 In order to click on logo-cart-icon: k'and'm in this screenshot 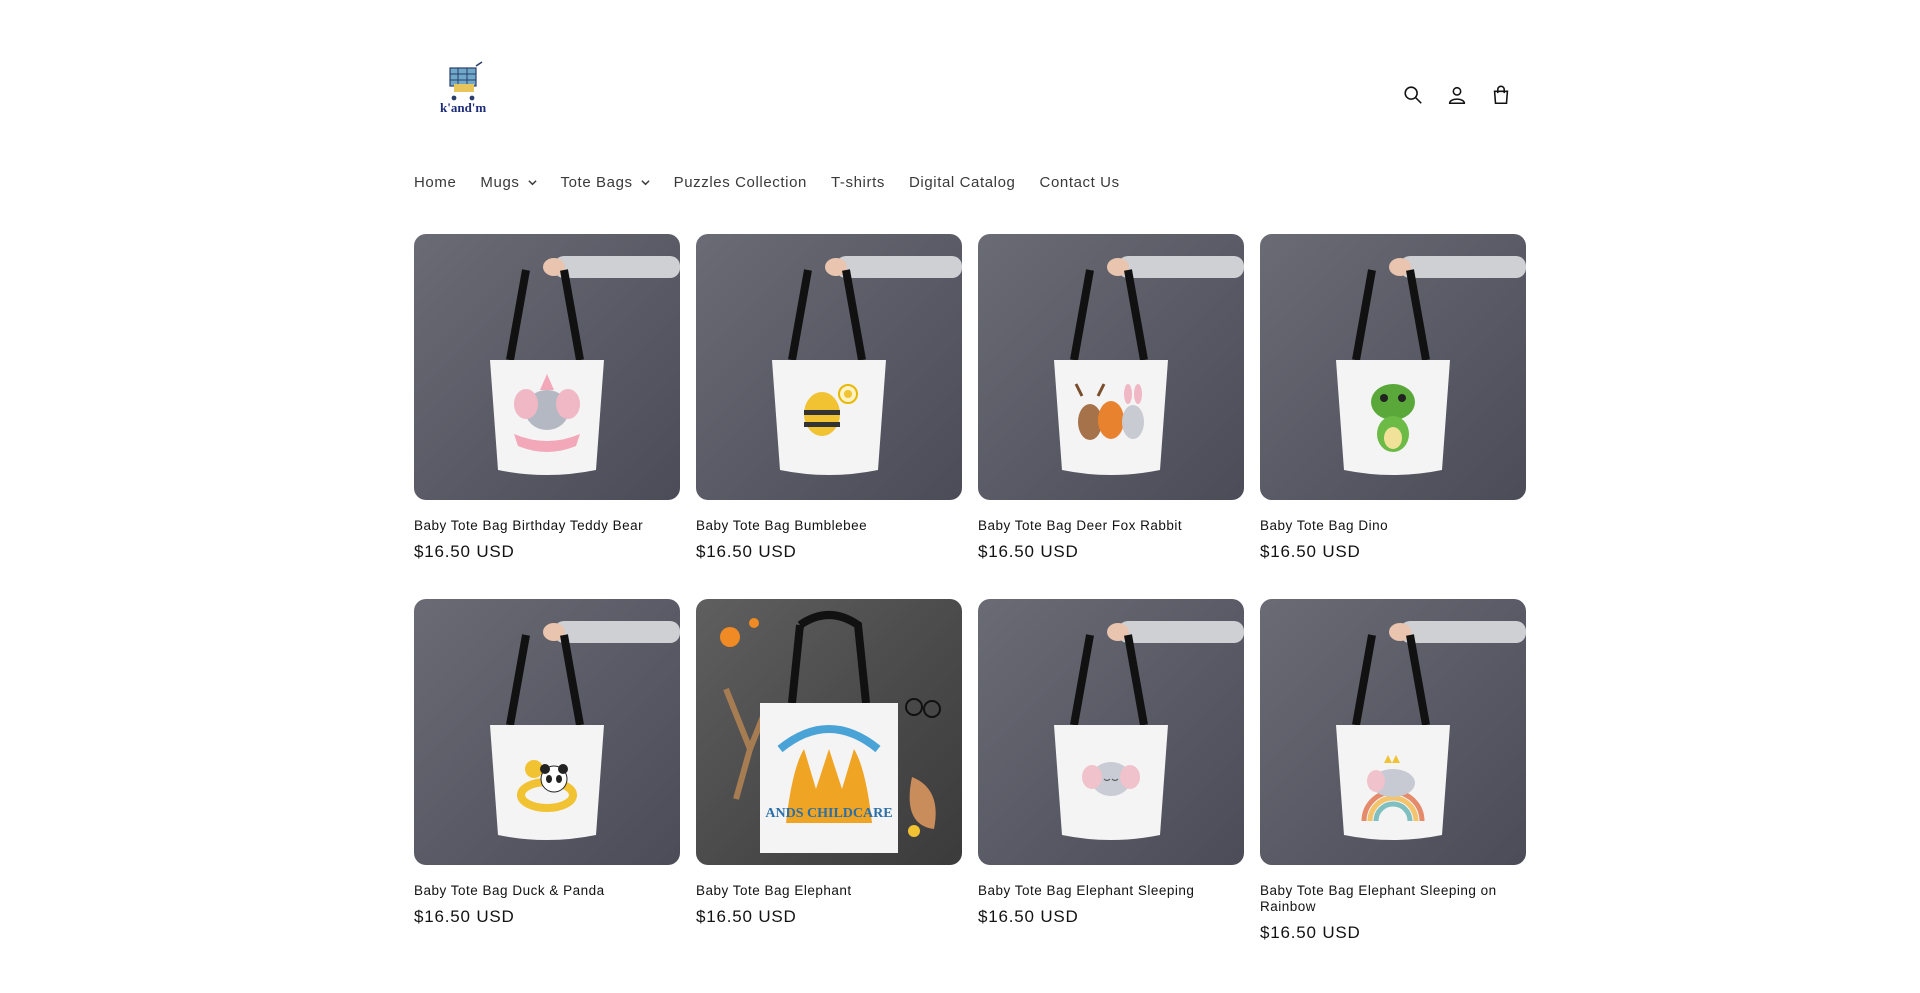, I will do `click(463, 88)`.